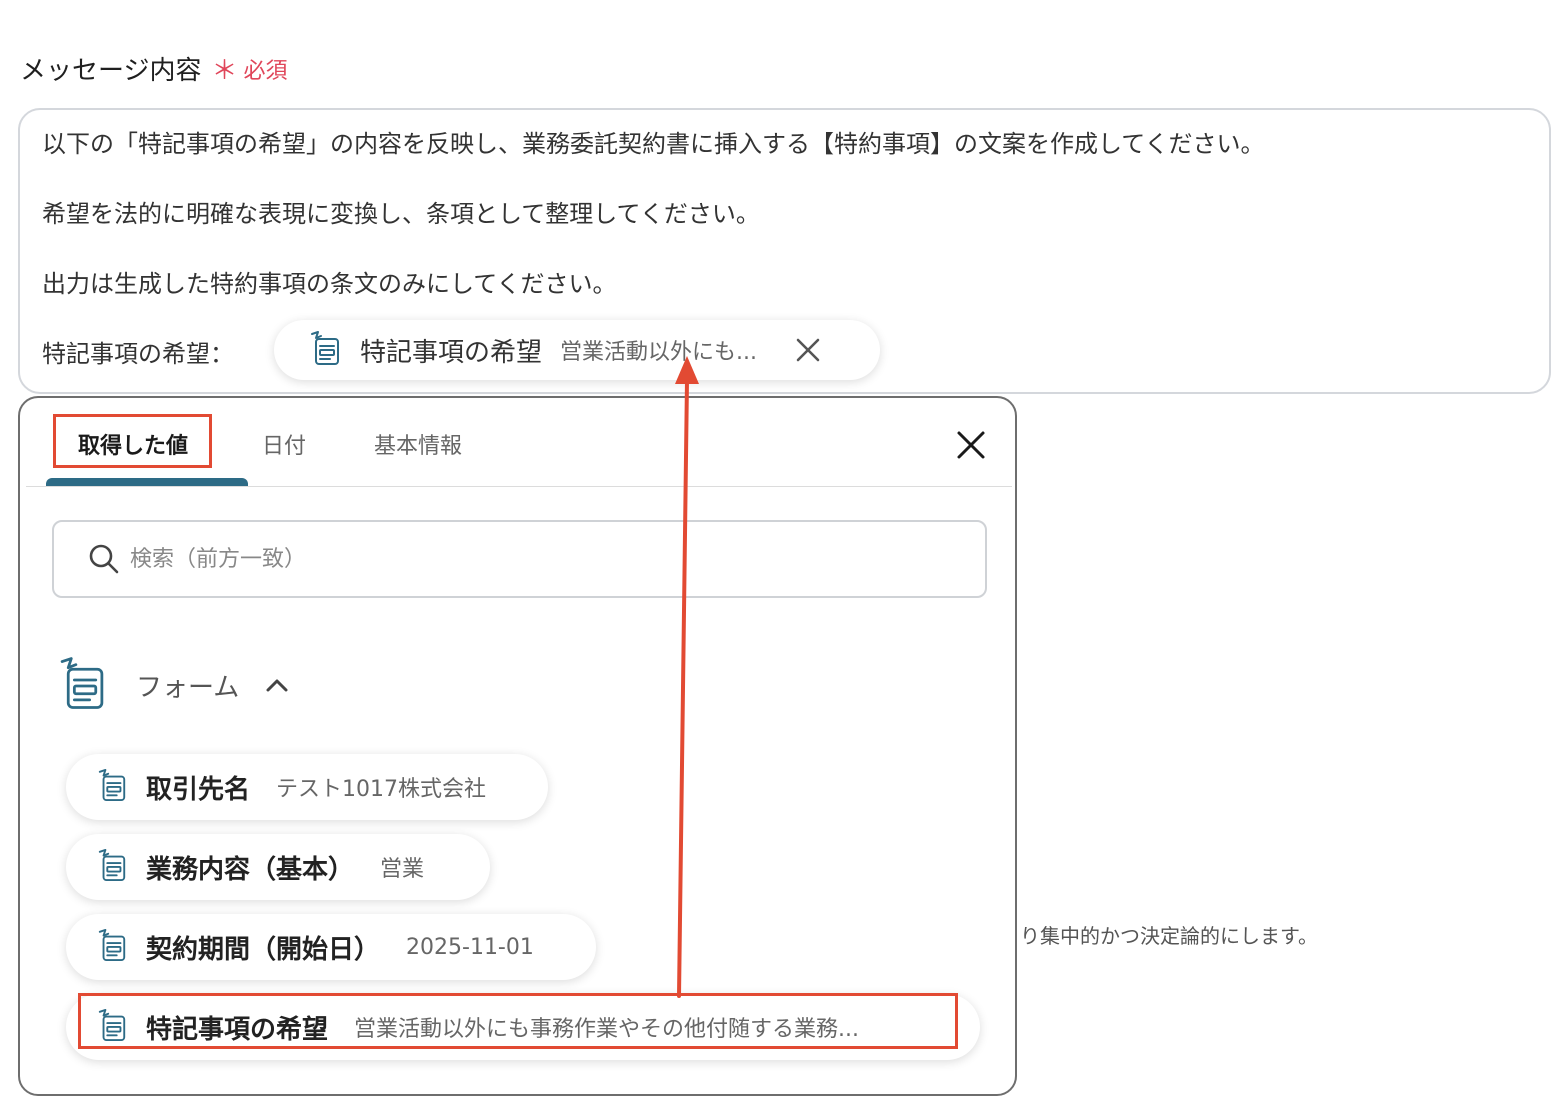 The image size is (1566, 1096). Describe the element at coordinates (687, 677) in the screenshot. I see `annotation-arrow` at that location.